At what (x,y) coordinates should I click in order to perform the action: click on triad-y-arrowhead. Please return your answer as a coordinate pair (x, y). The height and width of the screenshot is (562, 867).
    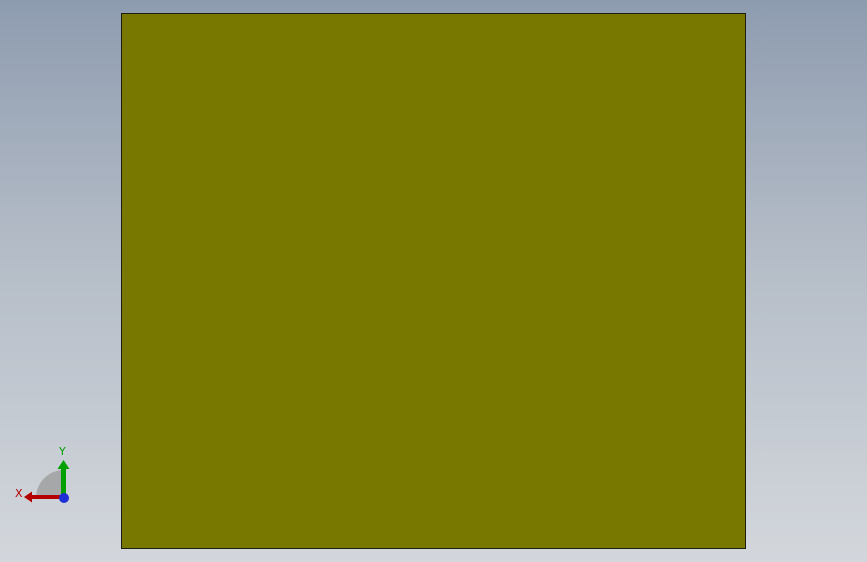
    Looking at the image, I should click on (63, 464).